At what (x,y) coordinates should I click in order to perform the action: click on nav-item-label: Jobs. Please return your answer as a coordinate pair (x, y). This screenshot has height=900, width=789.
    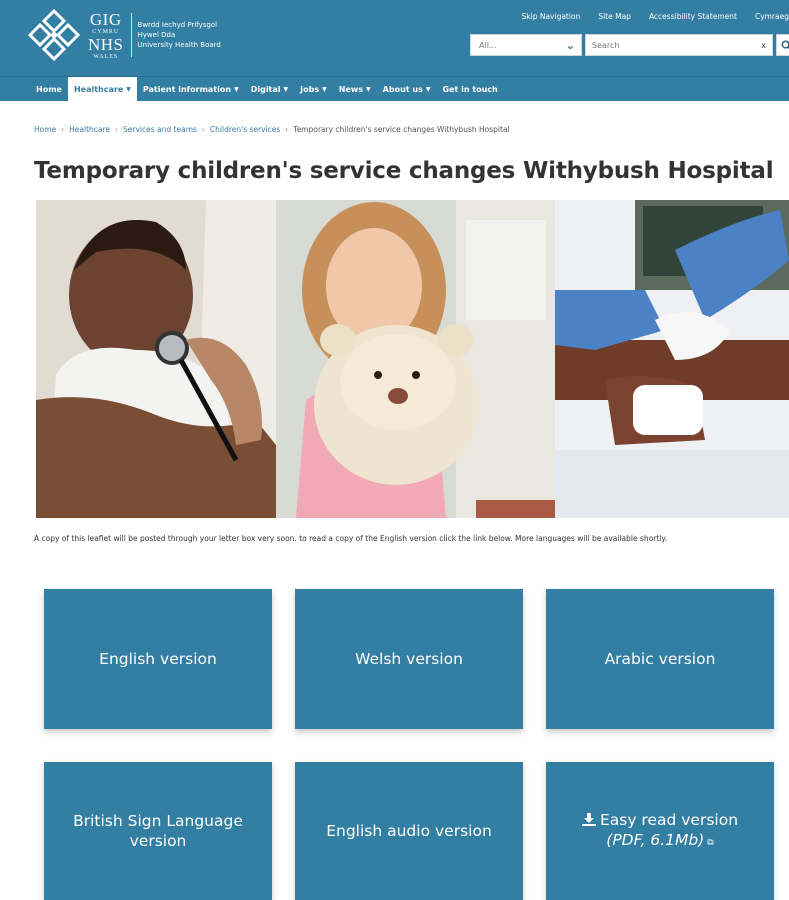
    Looking at the image, I should click on (310, 89).